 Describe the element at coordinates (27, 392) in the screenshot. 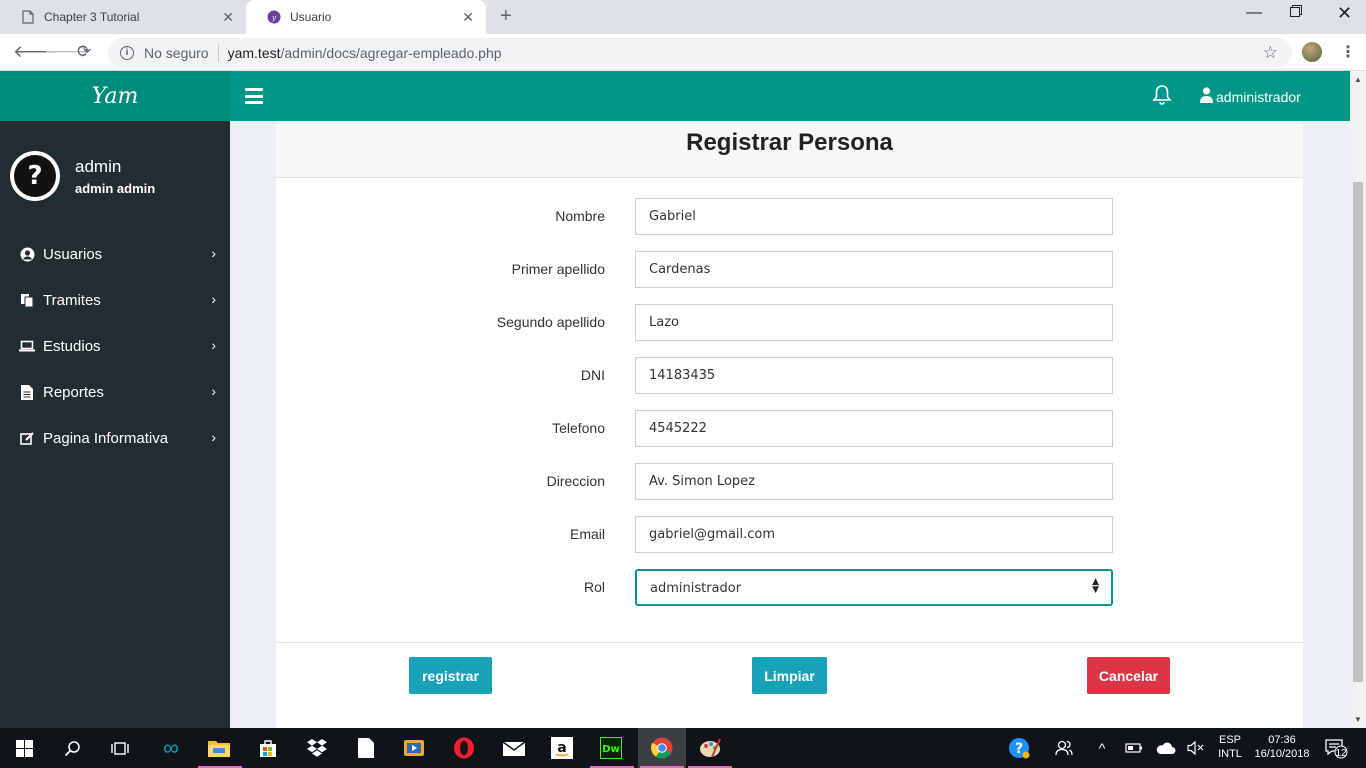

I see `file-text-icon` at that location.